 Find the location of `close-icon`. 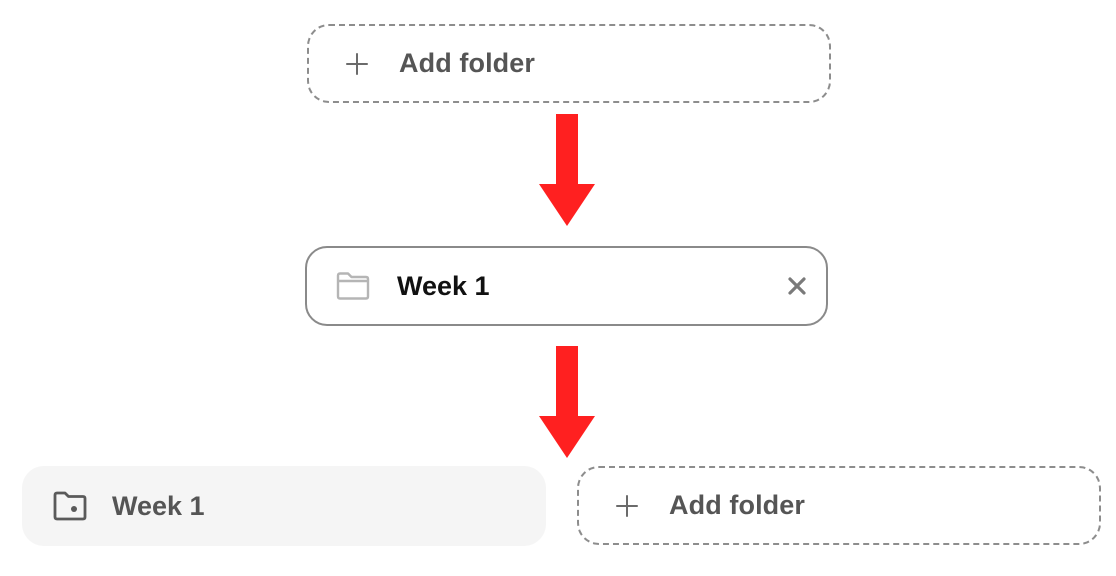

close-icon is located at coordinates (797, 286).